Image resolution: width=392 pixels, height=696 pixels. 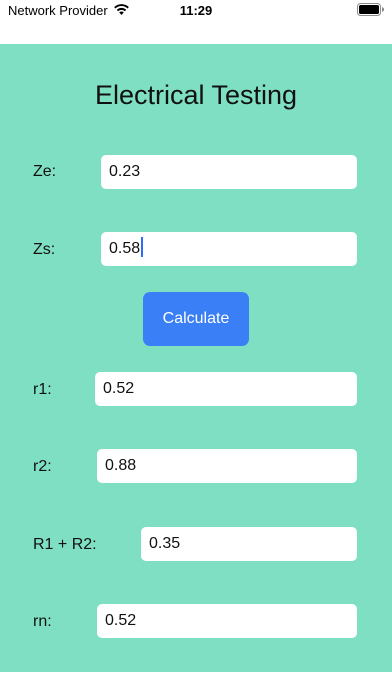 I want to click on r1-label: r1:, so click(x=42, y=389).